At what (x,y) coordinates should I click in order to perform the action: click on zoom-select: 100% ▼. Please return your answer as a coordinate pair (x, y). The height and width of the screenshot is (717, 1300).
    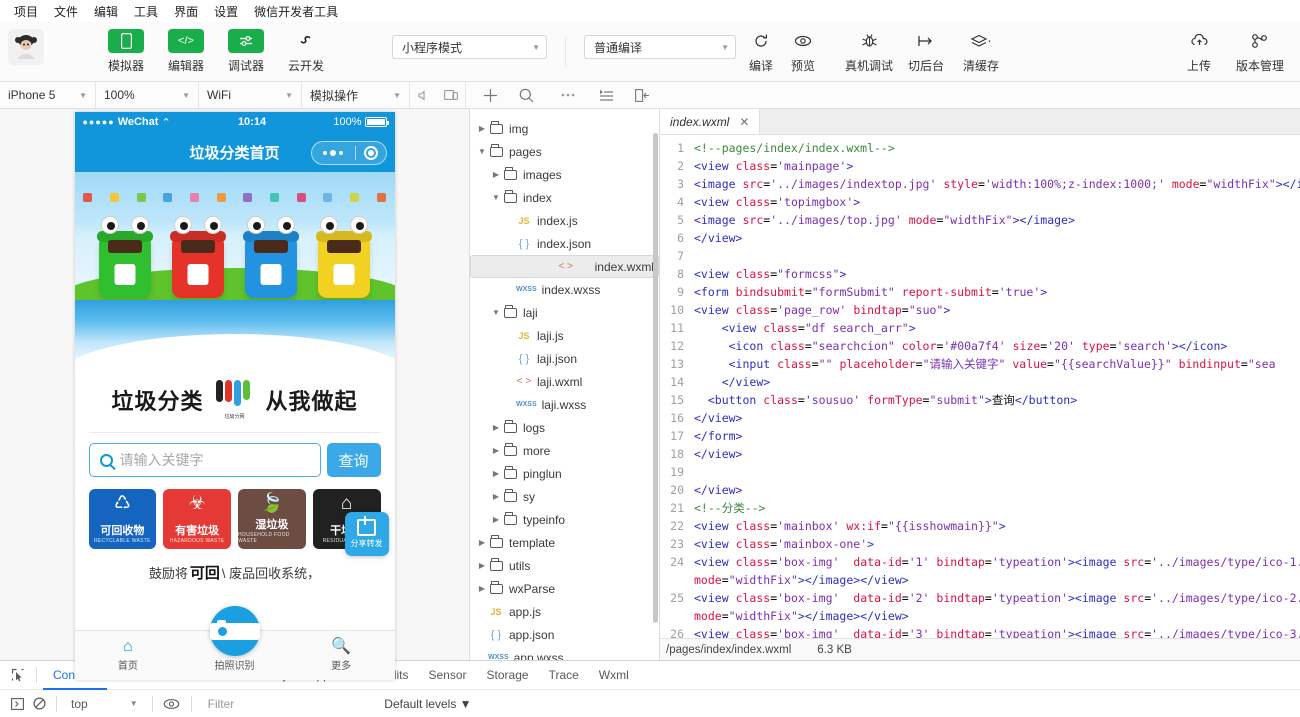
    Looking at the image, I should click on (147, 95).